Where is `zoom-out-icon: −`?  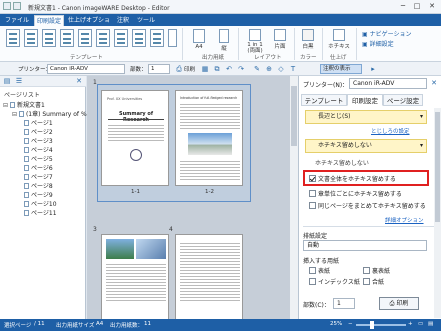 zoom-out-icon: − is located at coordinates (350, 324).